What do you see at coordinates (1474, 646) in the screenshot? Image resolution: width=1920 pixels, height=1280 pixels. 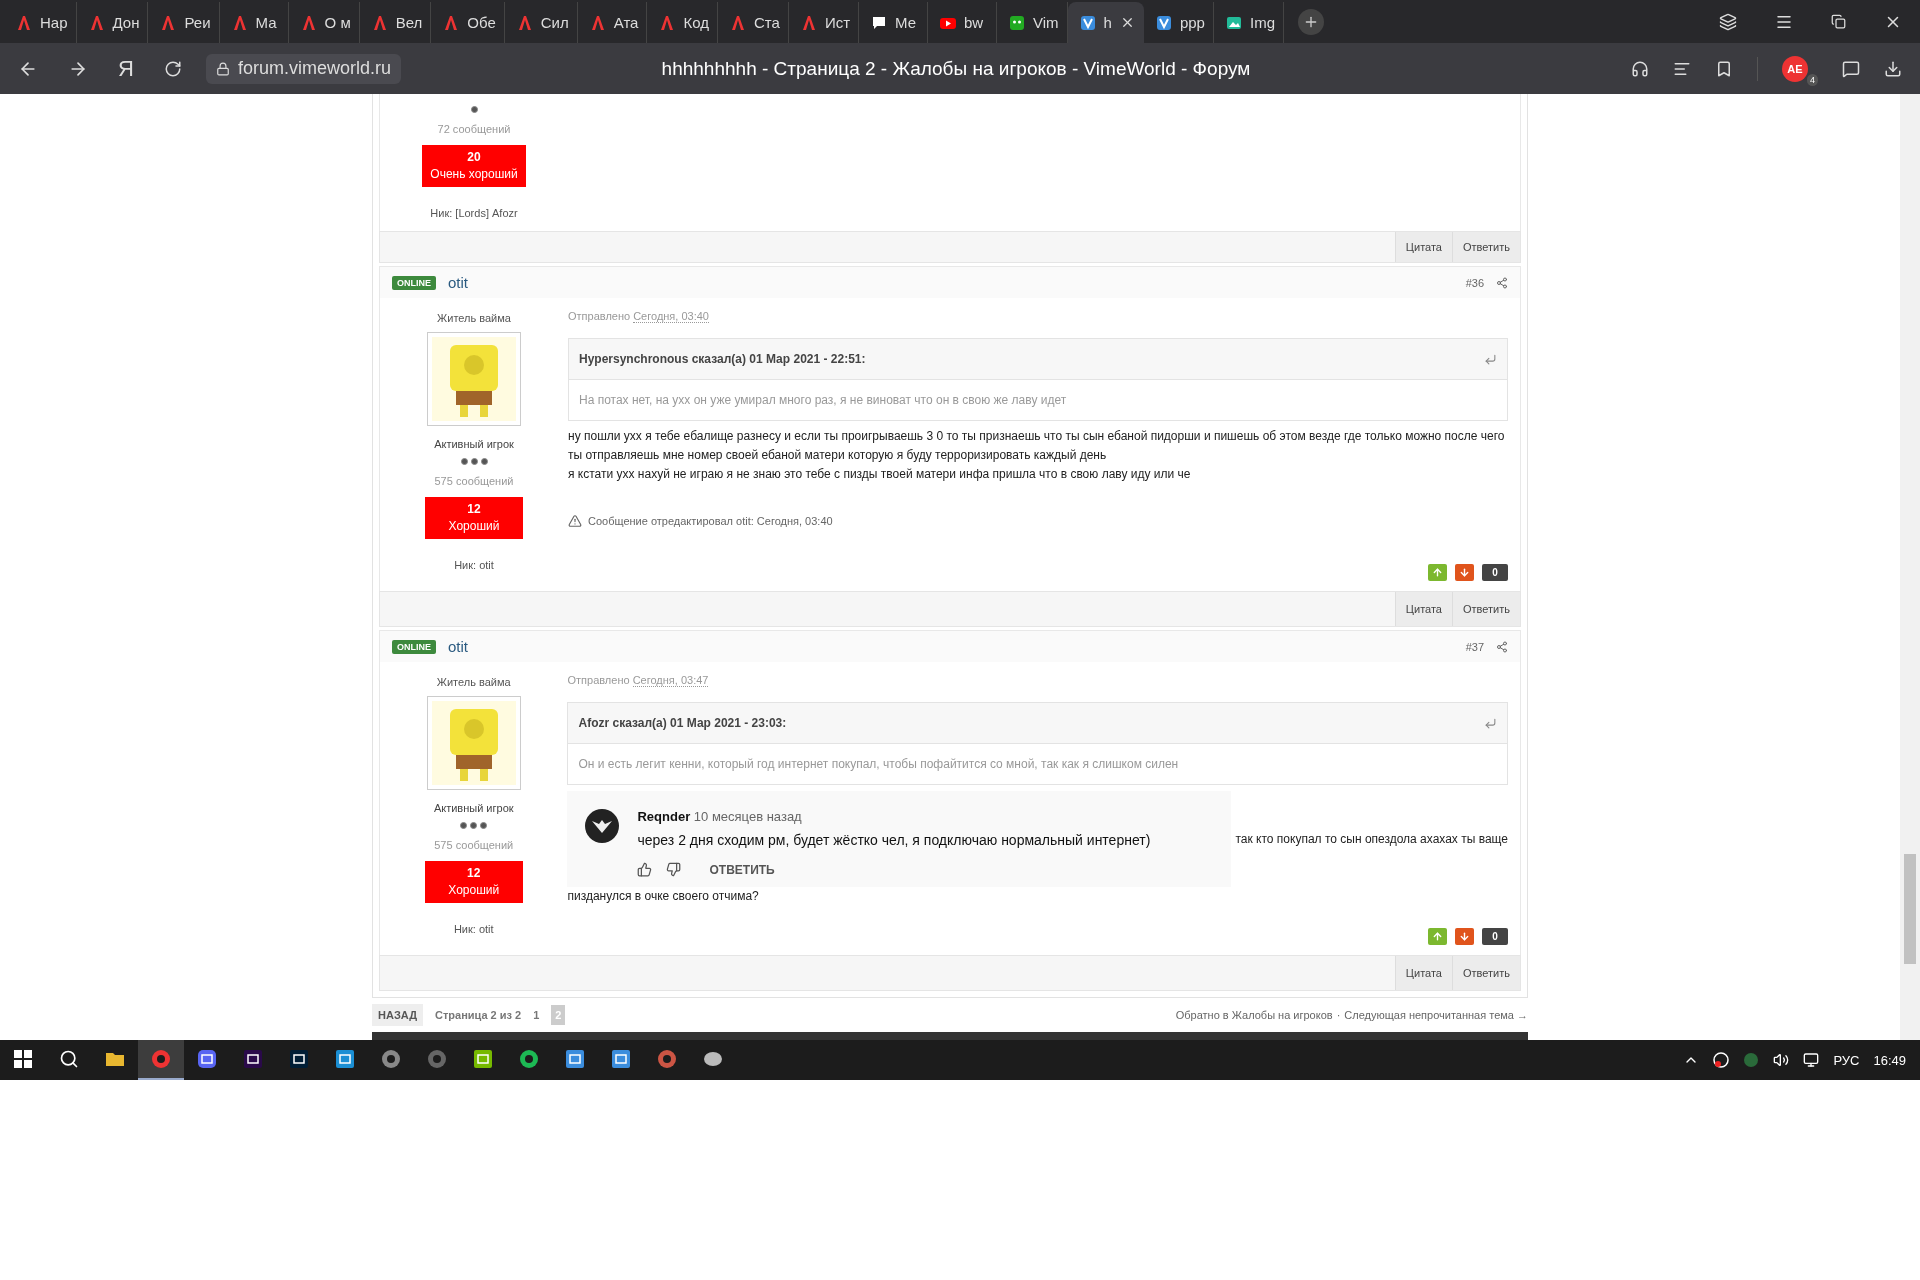 I see `post-number: #37` at bounding box center [1474, 646].